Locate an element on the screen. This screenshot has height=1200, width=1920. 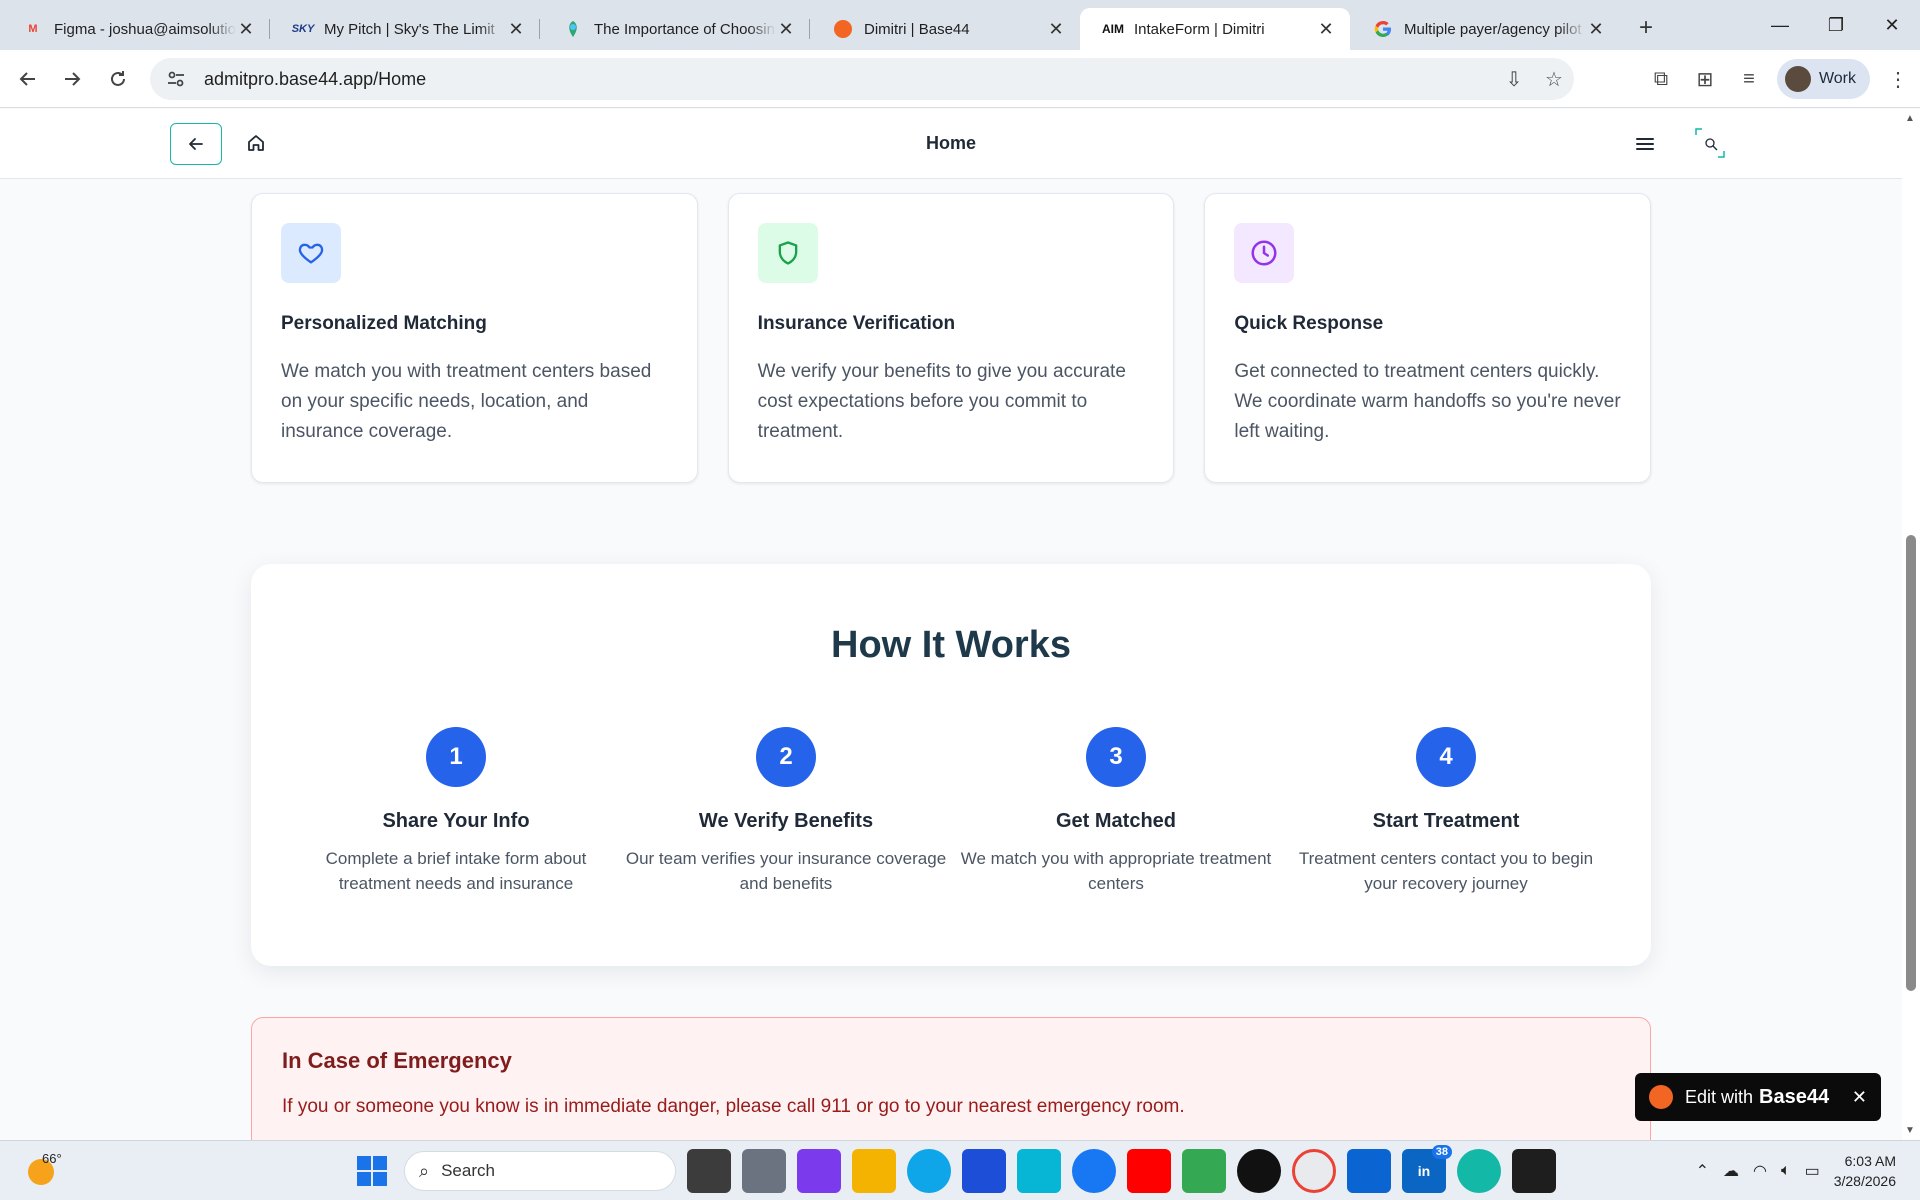
menu-button is located at coordinates (1645, 144).